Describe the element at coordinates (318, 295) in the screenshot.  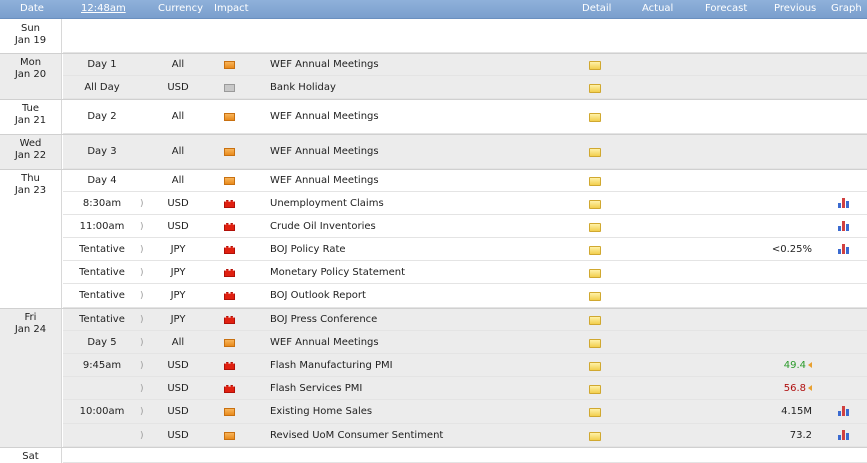
I see `event-name: BOJ Outlook Report` at that location.